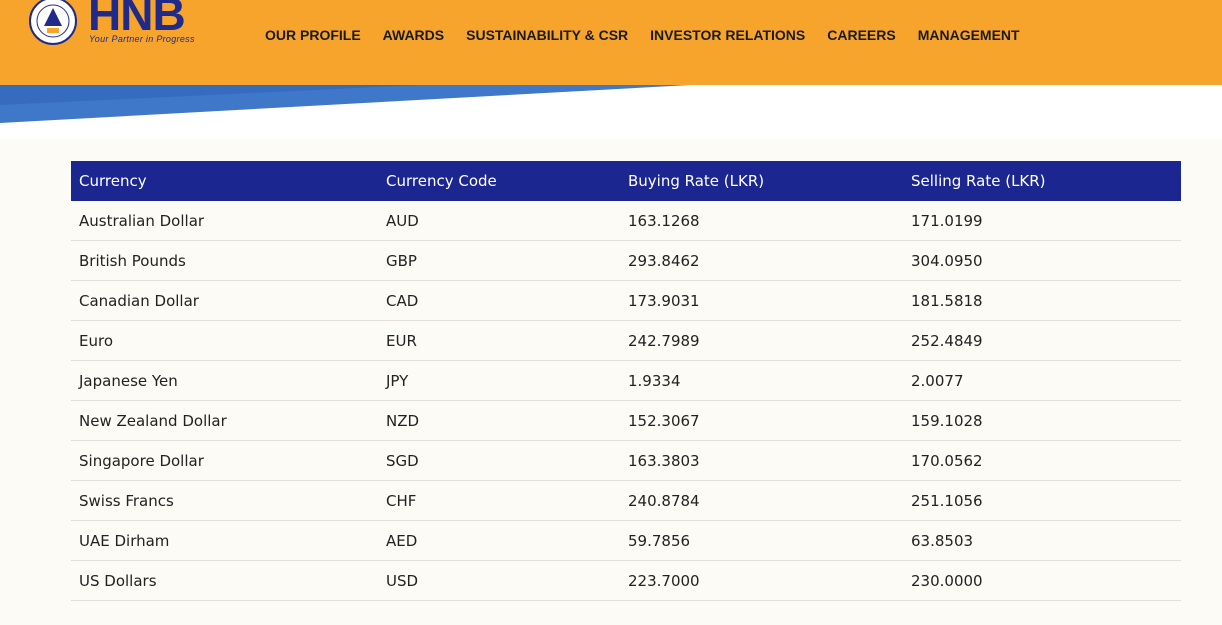  Describe the element at coordinates (224, 420) in the screenshot. I see `currency-name: New Zealand Dollar` at that location.